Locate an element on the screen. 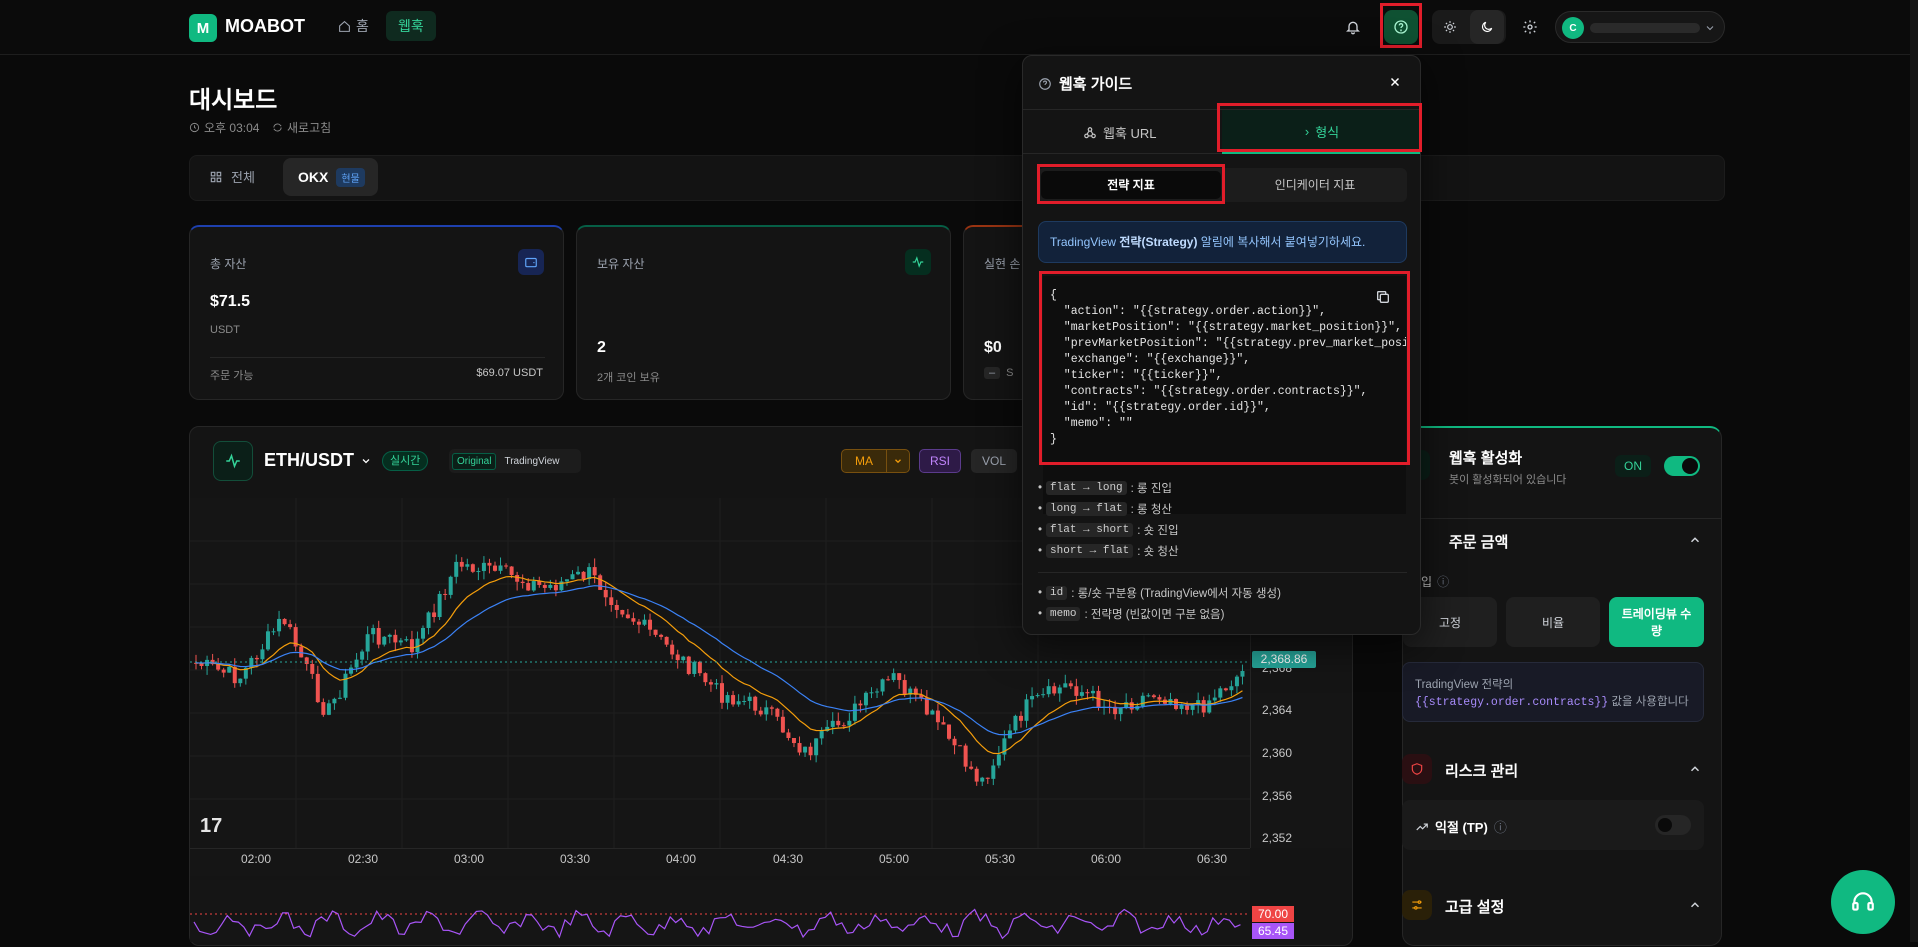 The image size is (1918, 947). tab-all: 전체 is located at coordinates (232, 176).